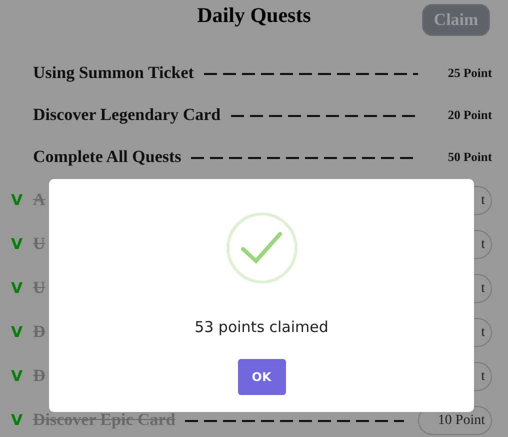  I want to click on quest-name: Discover Legendary Card, so click(127, 115).